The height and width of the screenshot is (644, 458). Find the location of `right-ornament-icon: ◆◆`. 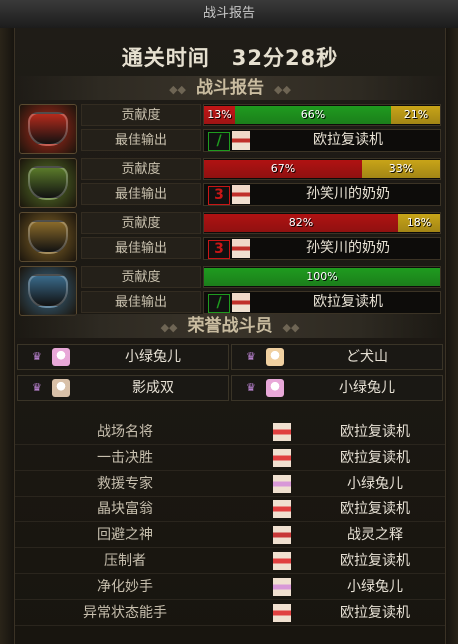

right-ornament-icon: ◆◆ is located at coordinates (282, 89).